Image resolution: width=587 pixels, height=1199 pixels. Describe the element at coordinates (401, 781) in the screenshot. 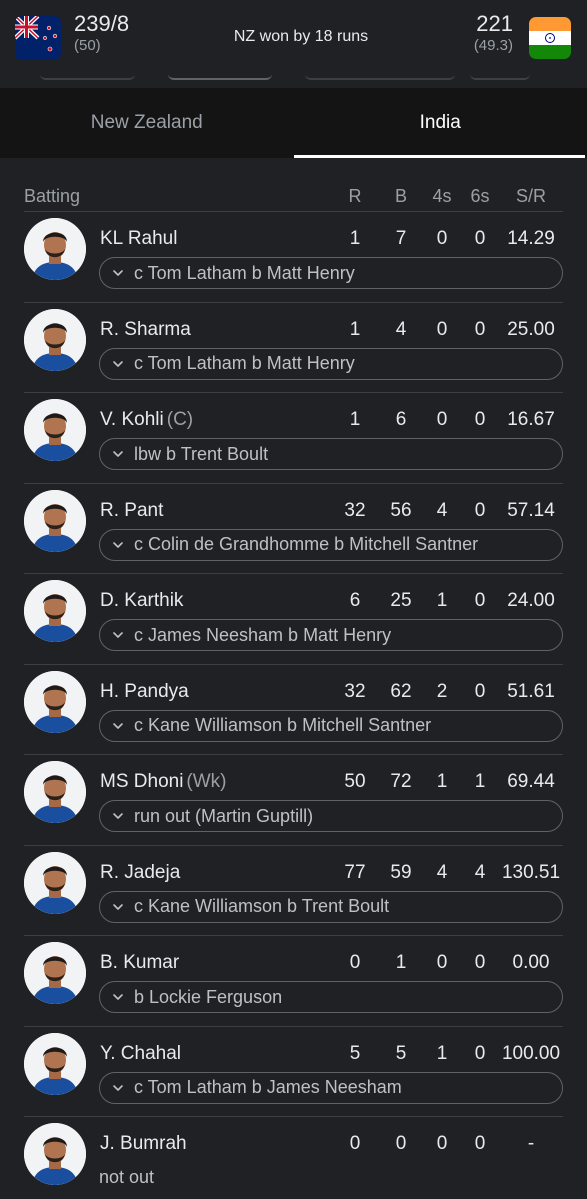

I see `balls: 72` at that location.